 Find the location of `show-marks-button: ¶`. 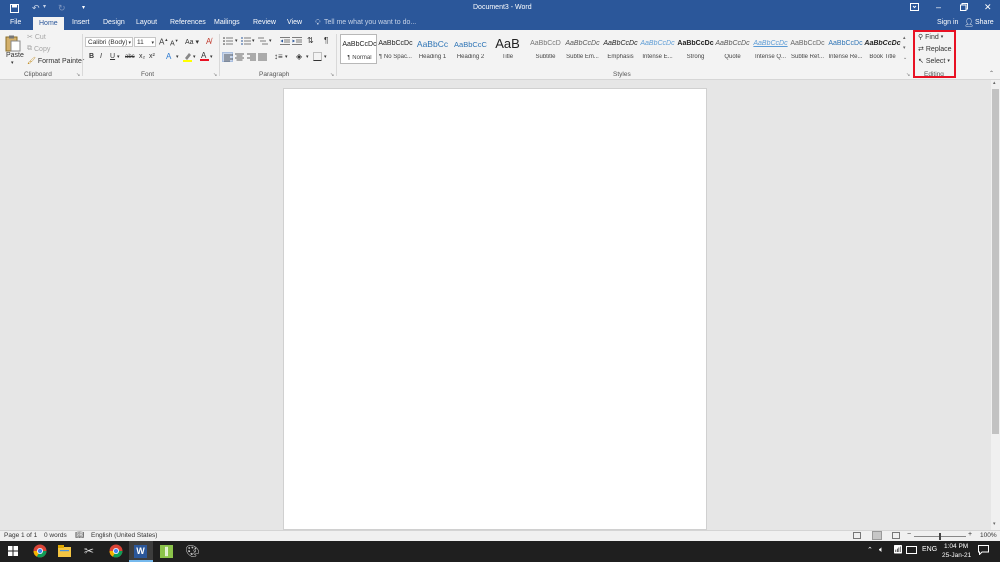

show-marks-button: ¶ is located at coordinates (326, 40).